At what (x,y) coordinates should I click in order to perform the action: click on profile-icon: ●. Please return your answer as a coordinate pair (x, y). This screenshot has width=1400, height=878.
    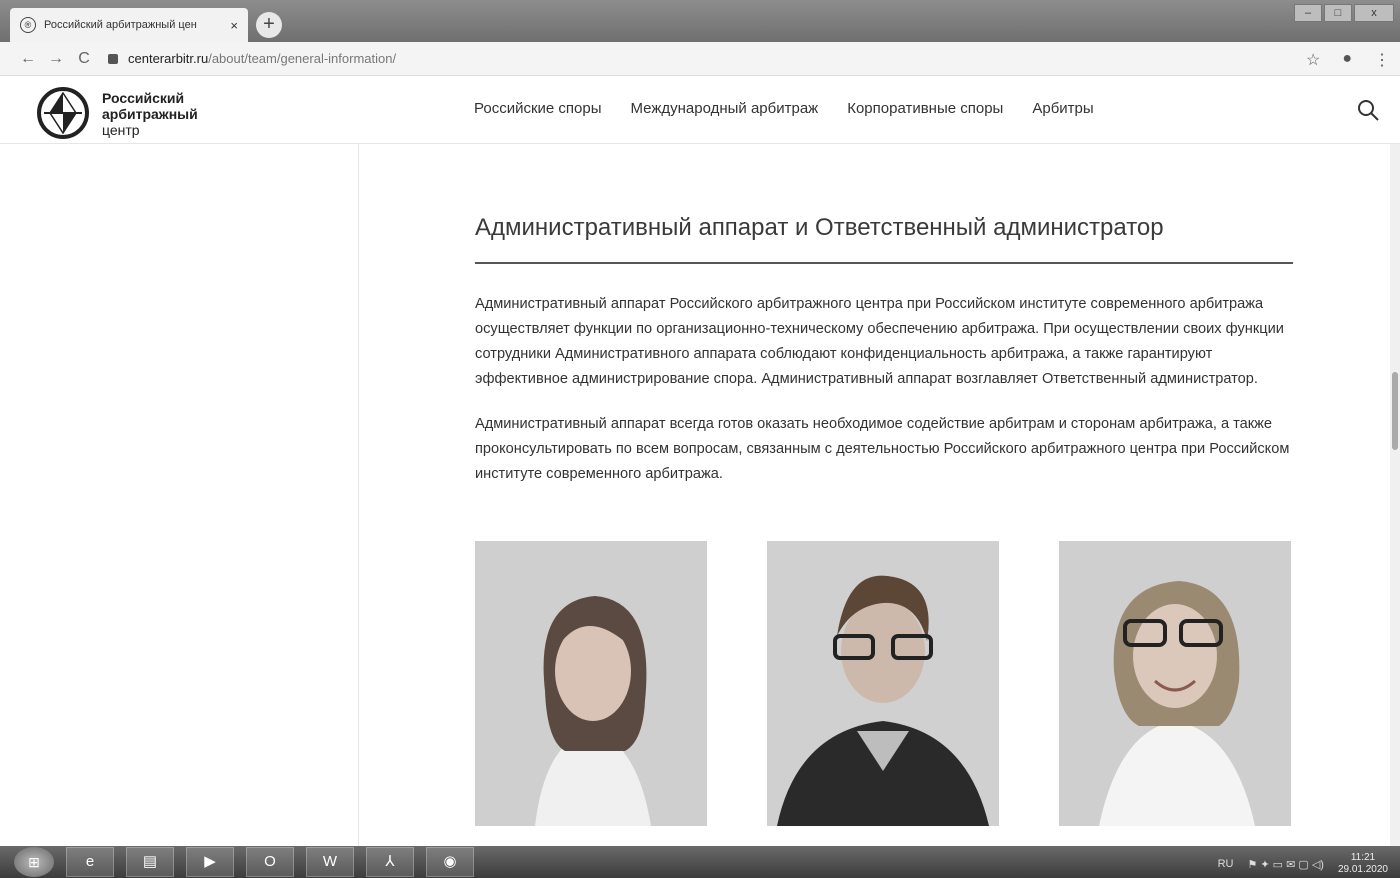
    Looking at the image, I should click on (1347, 60).